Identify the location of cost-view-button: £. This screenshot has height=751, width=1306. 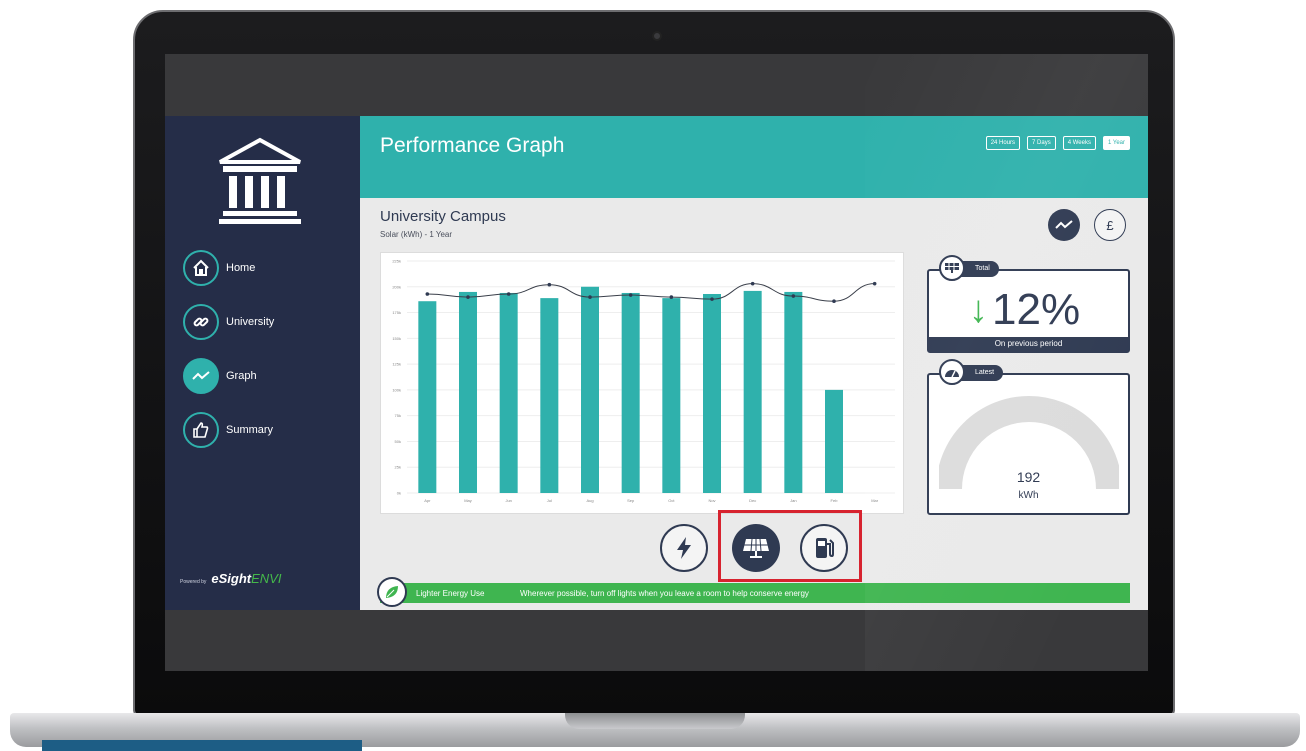
(1110, 225).